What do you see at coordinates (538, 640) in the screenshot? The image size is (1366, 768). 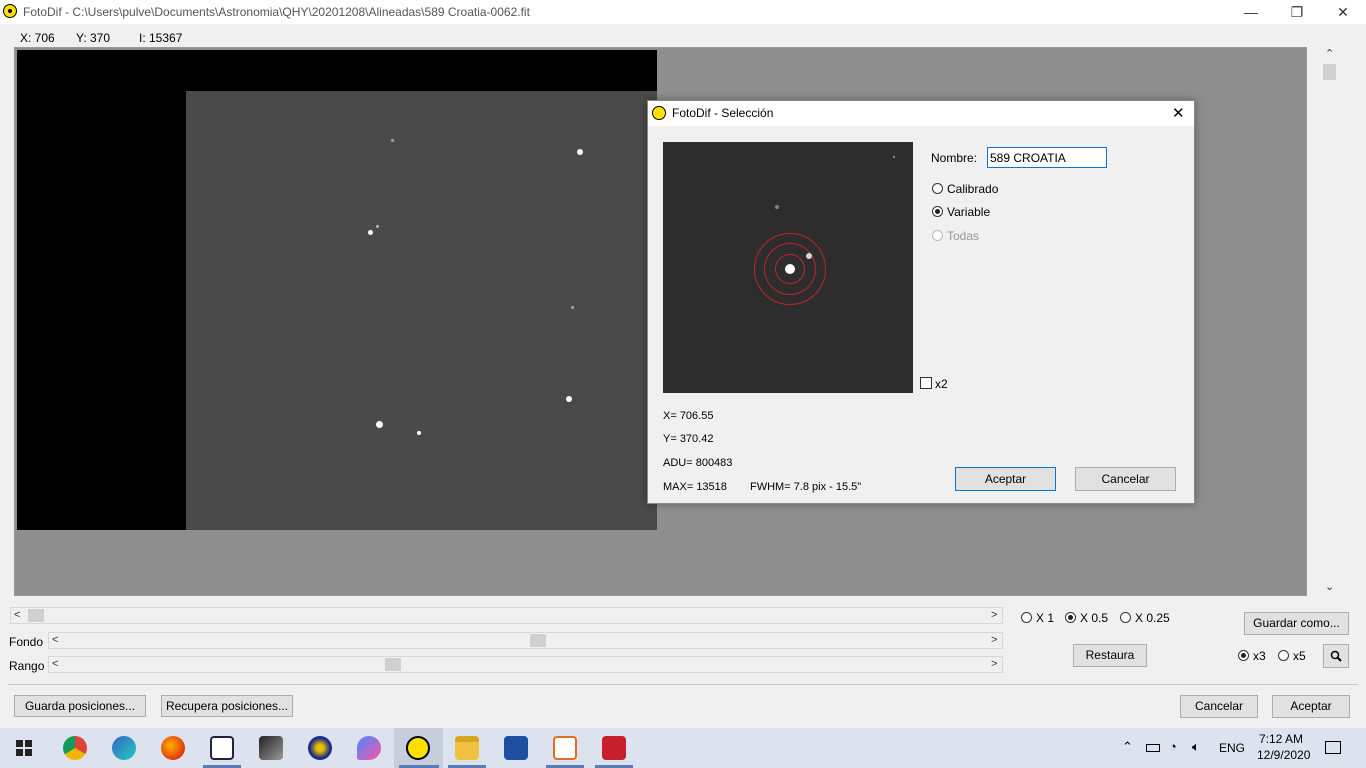 I see `fondo-slider-thumb` at bounding box center [538, 640].